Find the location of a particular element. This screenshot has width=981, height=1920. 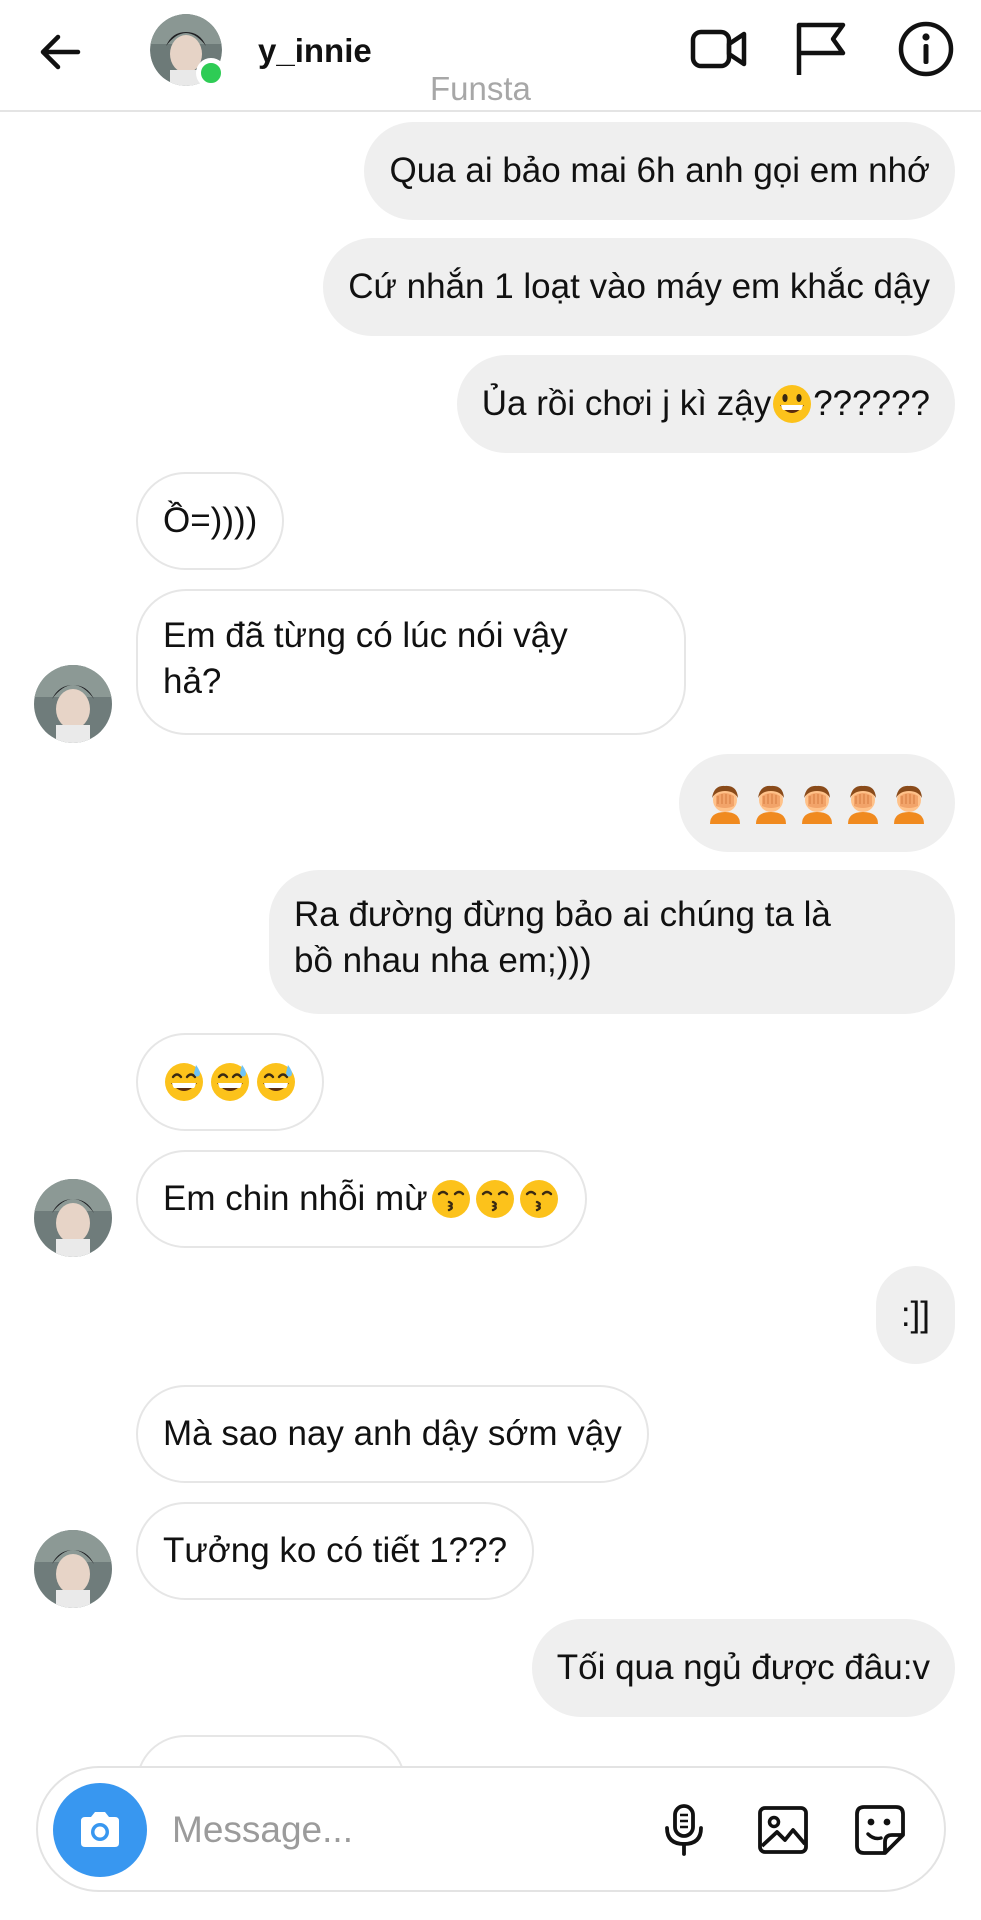

message-text-line: Ra đường đừng bảo ai chúng ta là is located at coordinates (562, 914).